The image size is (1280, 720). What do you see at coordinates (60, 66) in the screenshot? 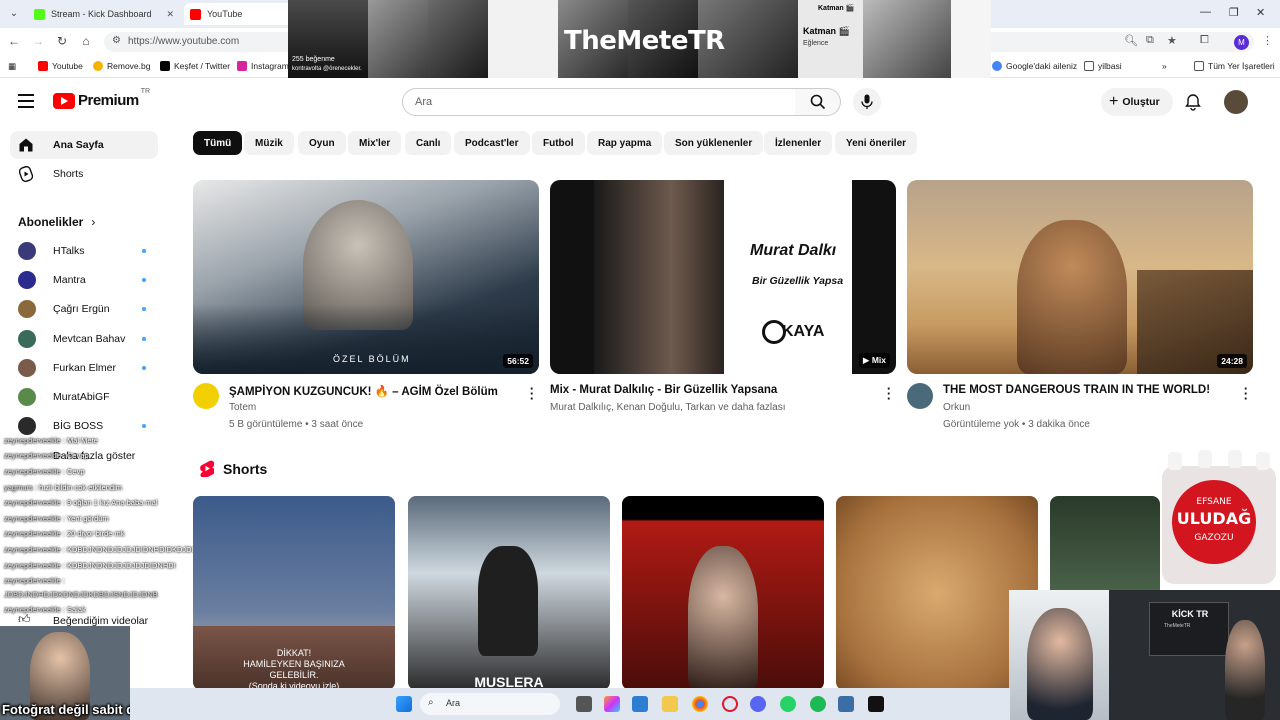
I see `bookmark-youtube: Youtube` at bounding box center [60, 66].